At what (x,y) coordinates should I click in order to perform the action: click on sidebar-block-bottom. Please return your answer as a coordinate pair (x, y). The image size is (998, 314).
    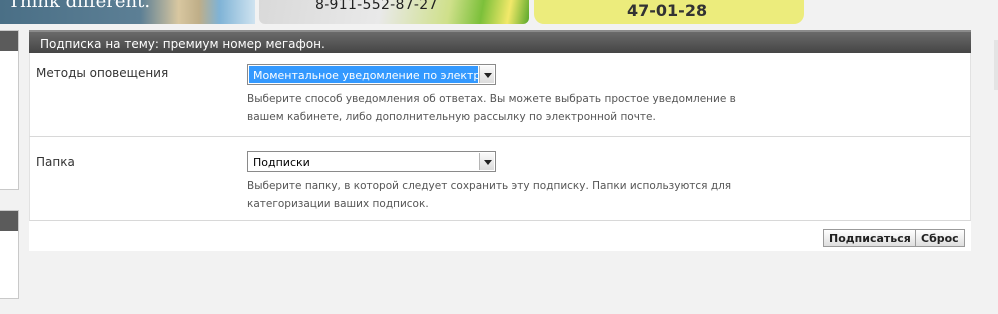
    Looking at the image, I should click on (9, 254).